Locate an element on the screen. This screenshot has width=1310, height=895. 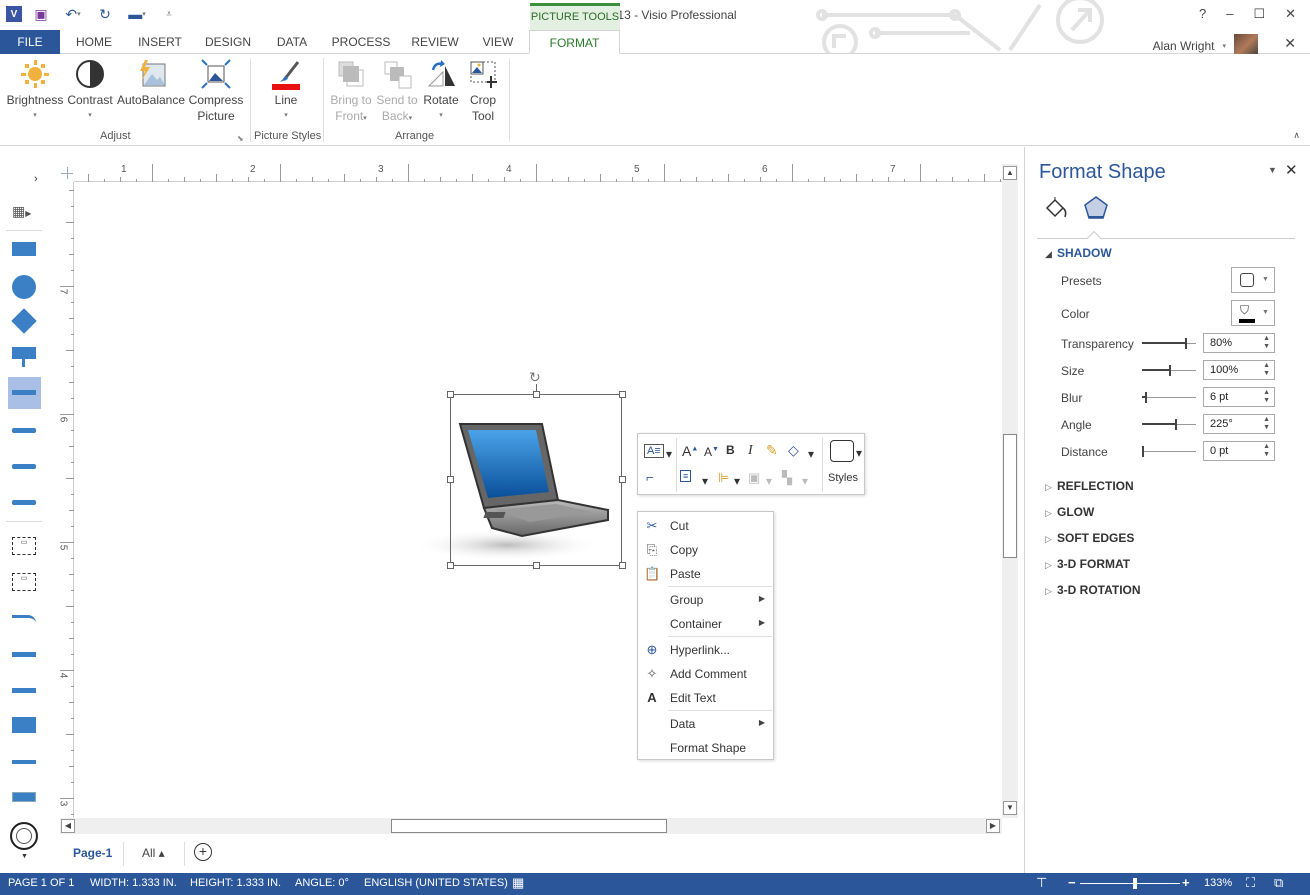
menu-item-add-comment: ✧ Add Comment is located at coordinates (705, 674).